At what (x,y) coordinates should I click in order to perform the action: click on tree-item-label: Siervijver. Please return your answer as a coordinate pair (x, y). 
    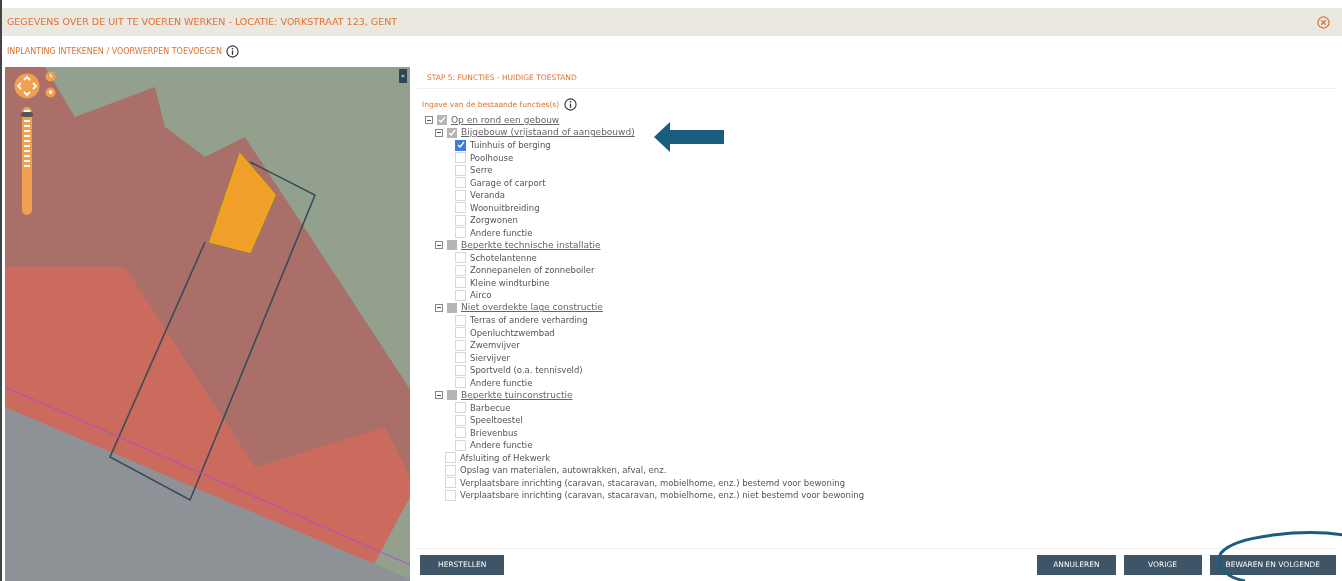
    Looking at the image, I should click on (490, 357).